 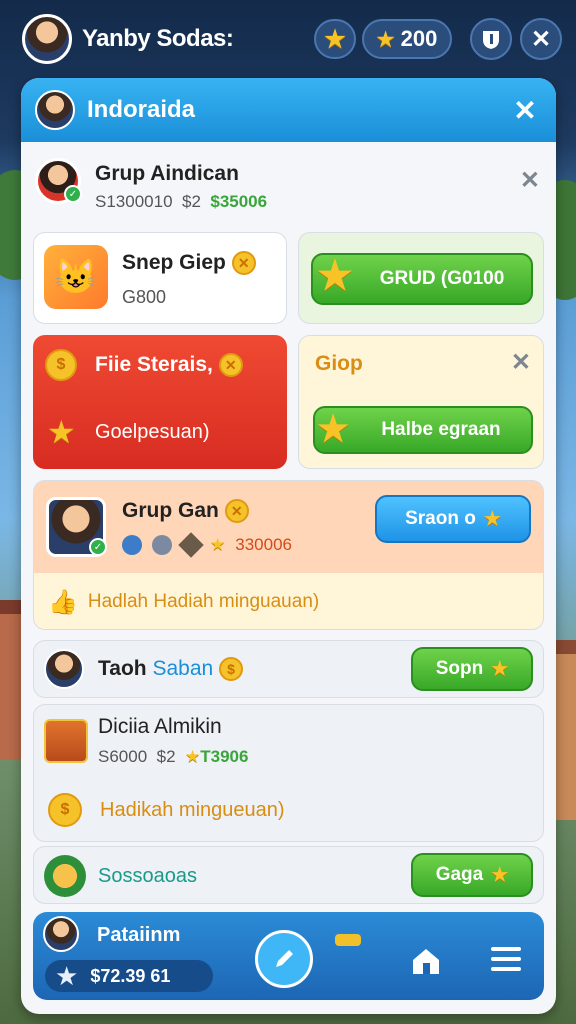 I want to click on shield-coin-icon: $, so click(x=65, y=810).